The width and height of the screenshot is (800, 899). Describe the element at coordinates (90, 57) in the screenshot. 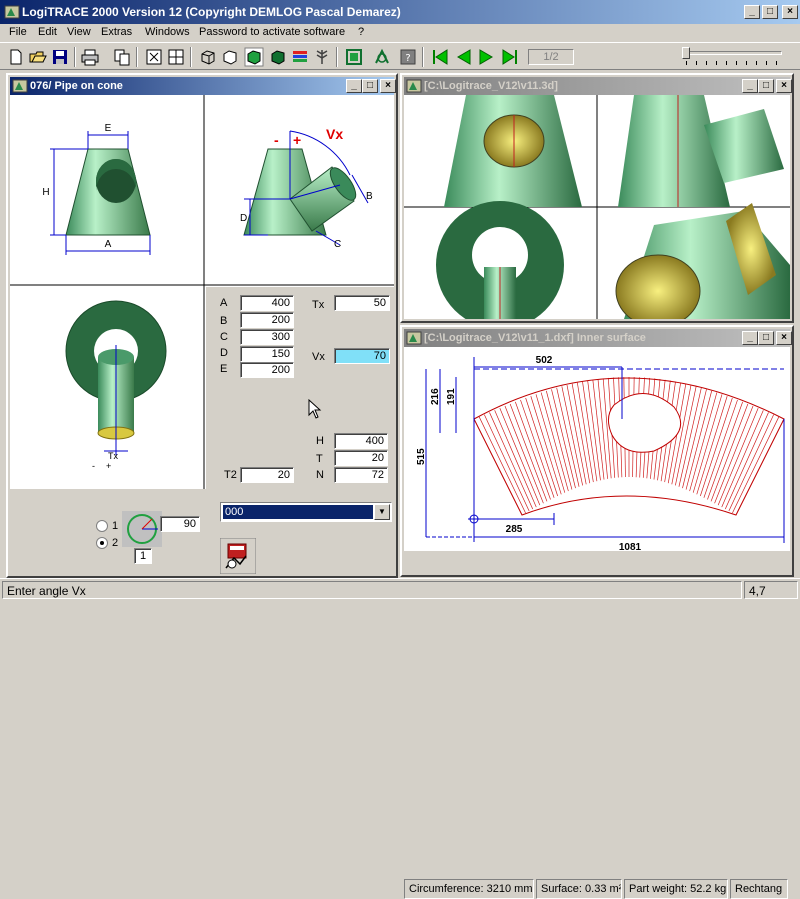

I see `print-icon` at that location.